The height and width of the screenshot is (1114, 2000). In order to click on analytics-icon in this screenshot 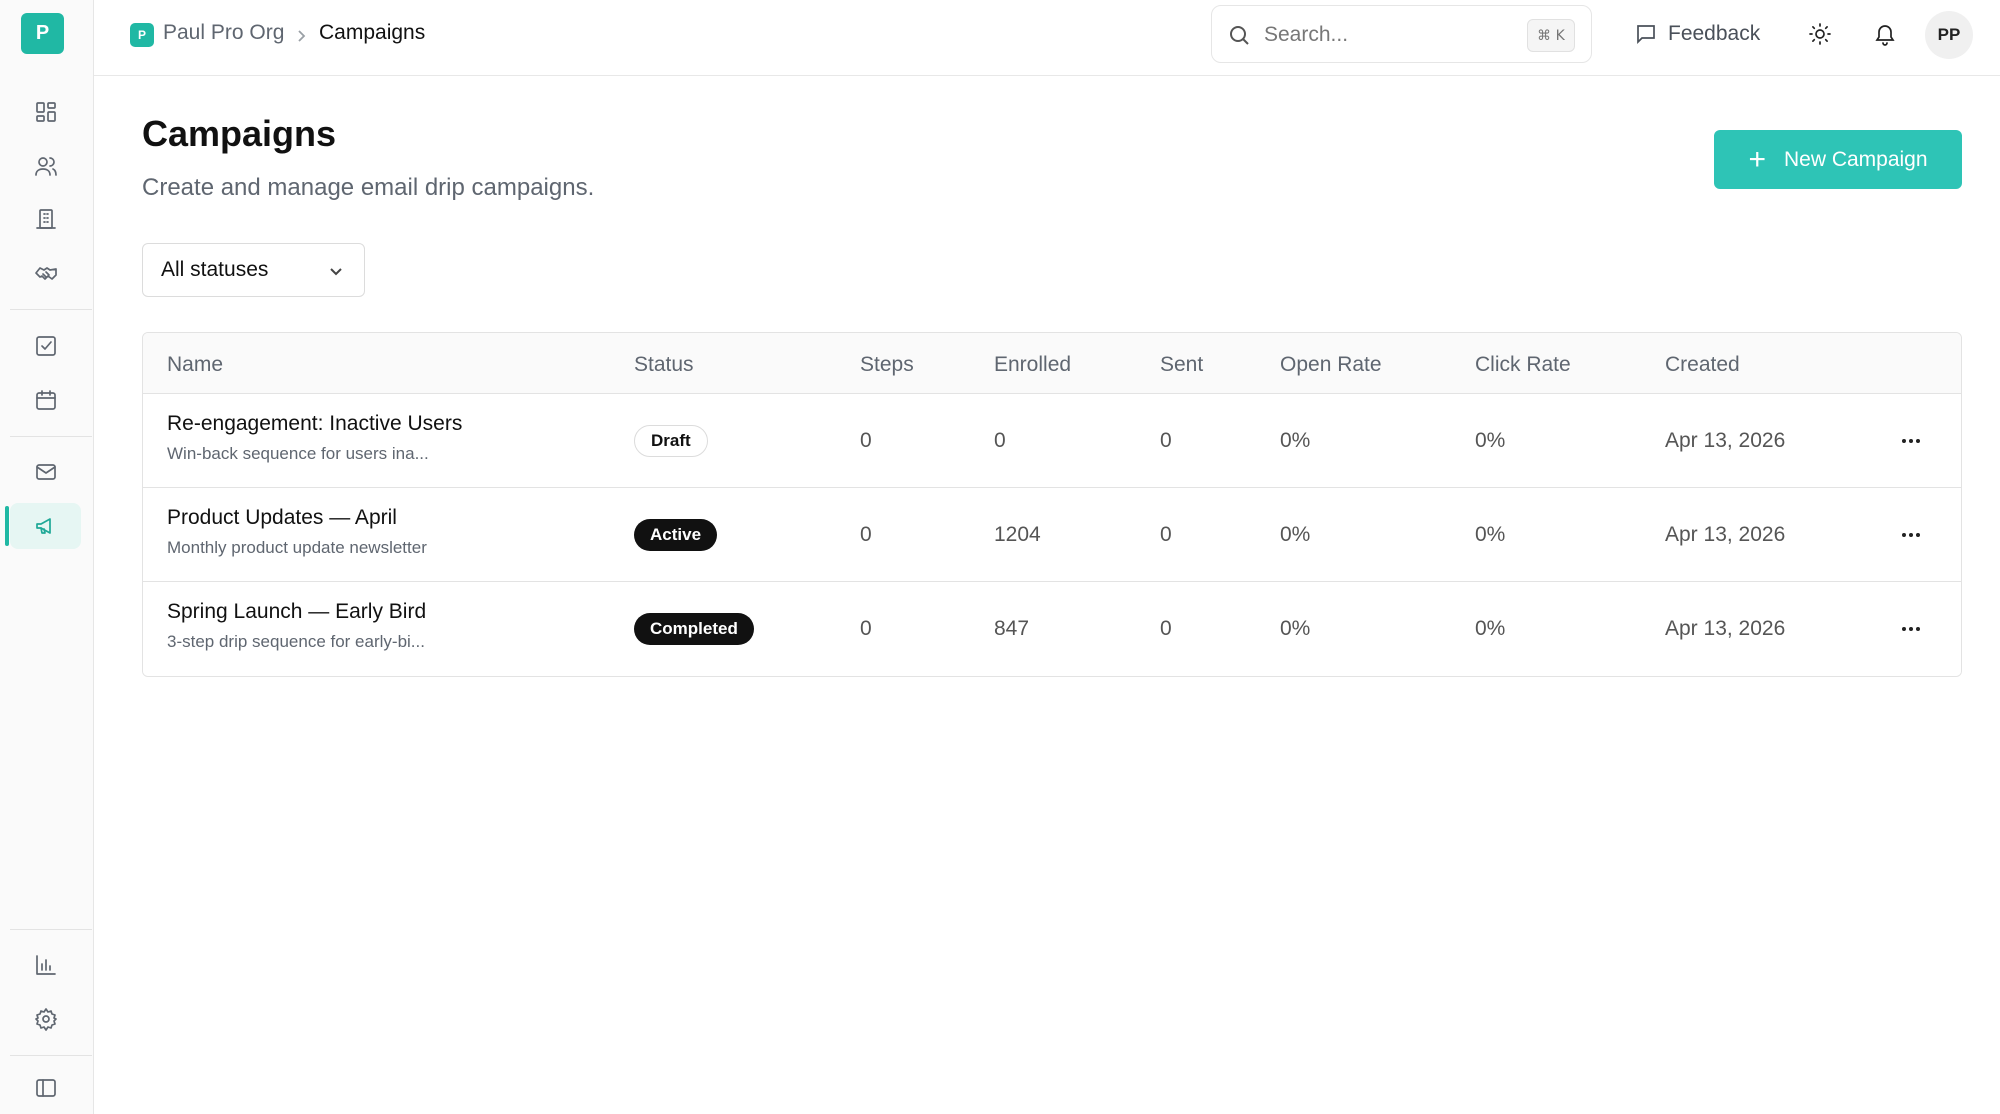, I will do `click(45, 965)`.